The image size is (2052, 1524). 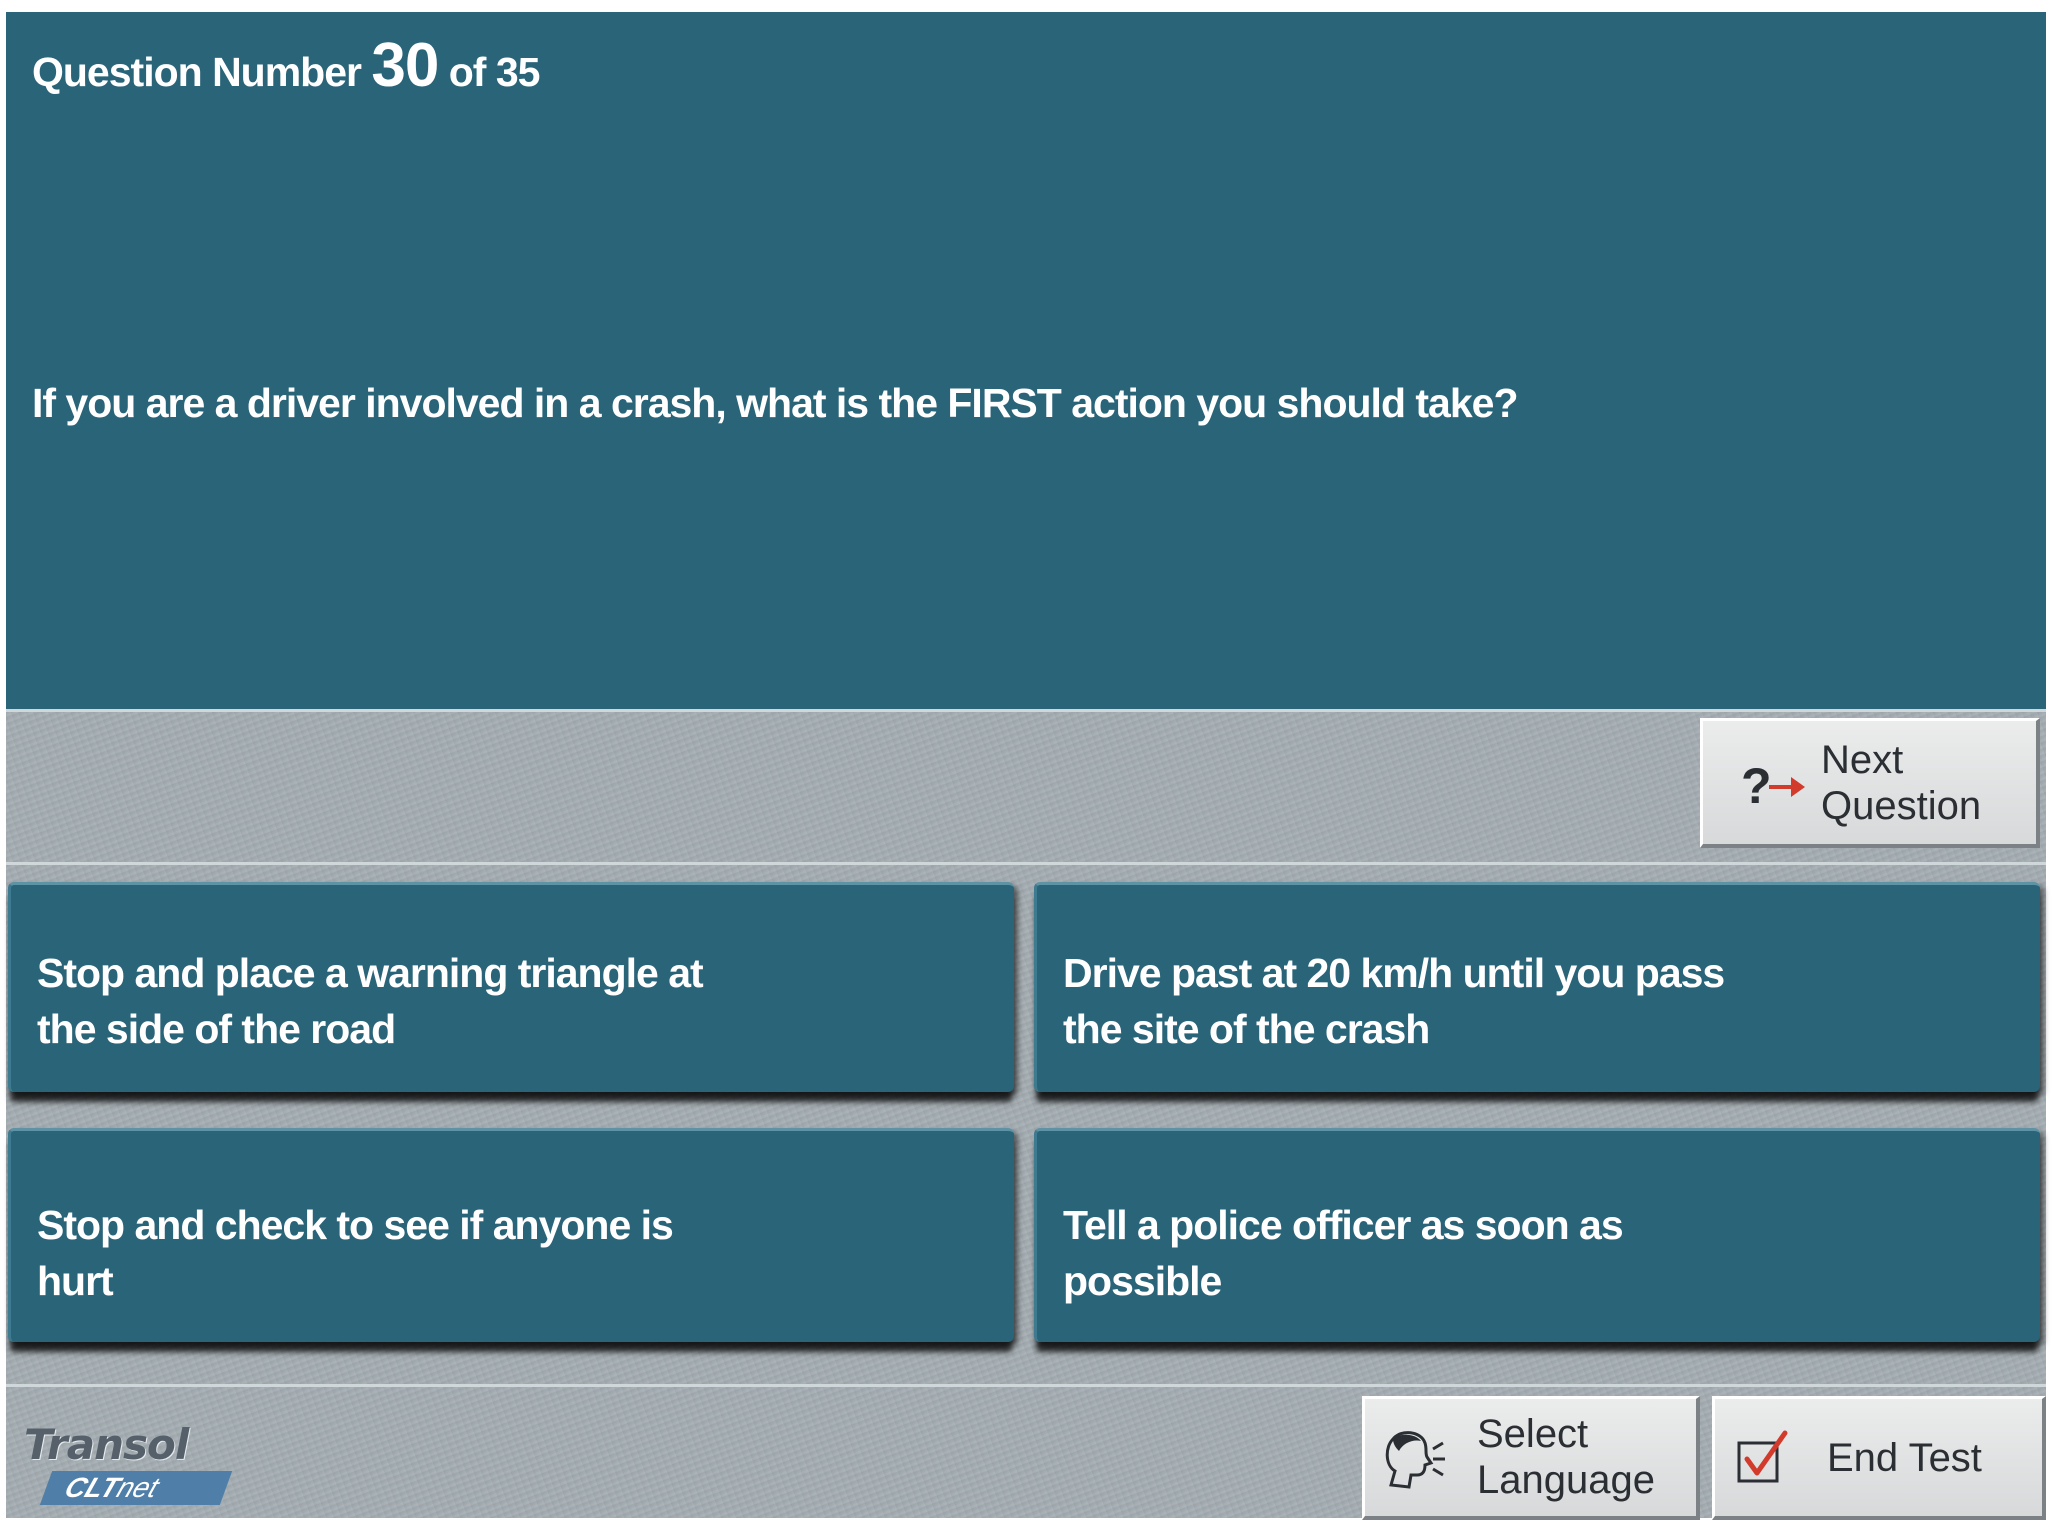 What do you see at coordinates (1343, 1225) in the screenshot?
I see `answer-option-4-line1: Tell a police officer as soon as` at bounding box center [1343, 1225].